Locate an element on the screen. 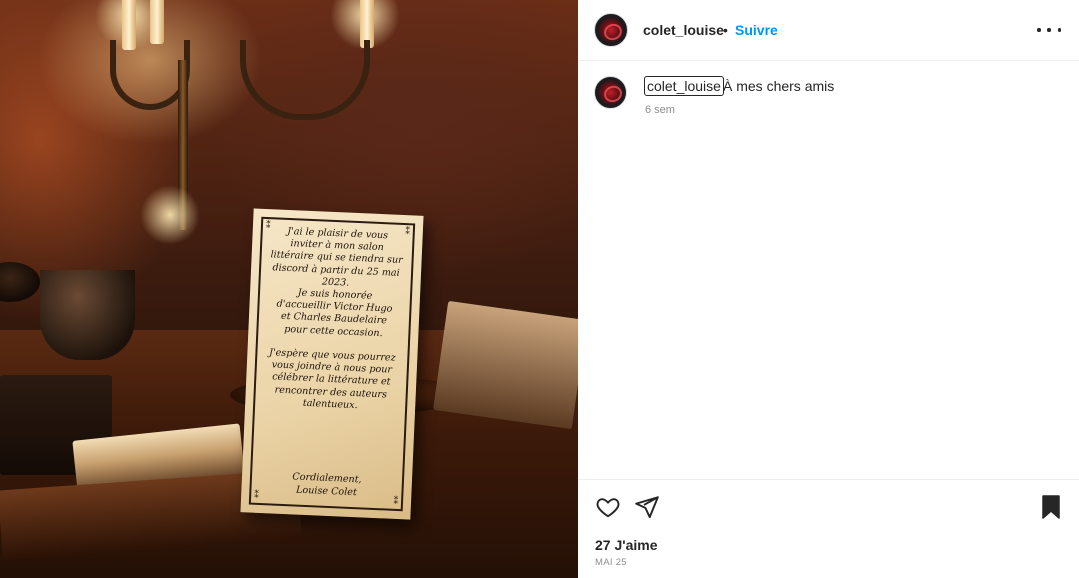  post-username: colet_louise is located at coordinates (683, 30).